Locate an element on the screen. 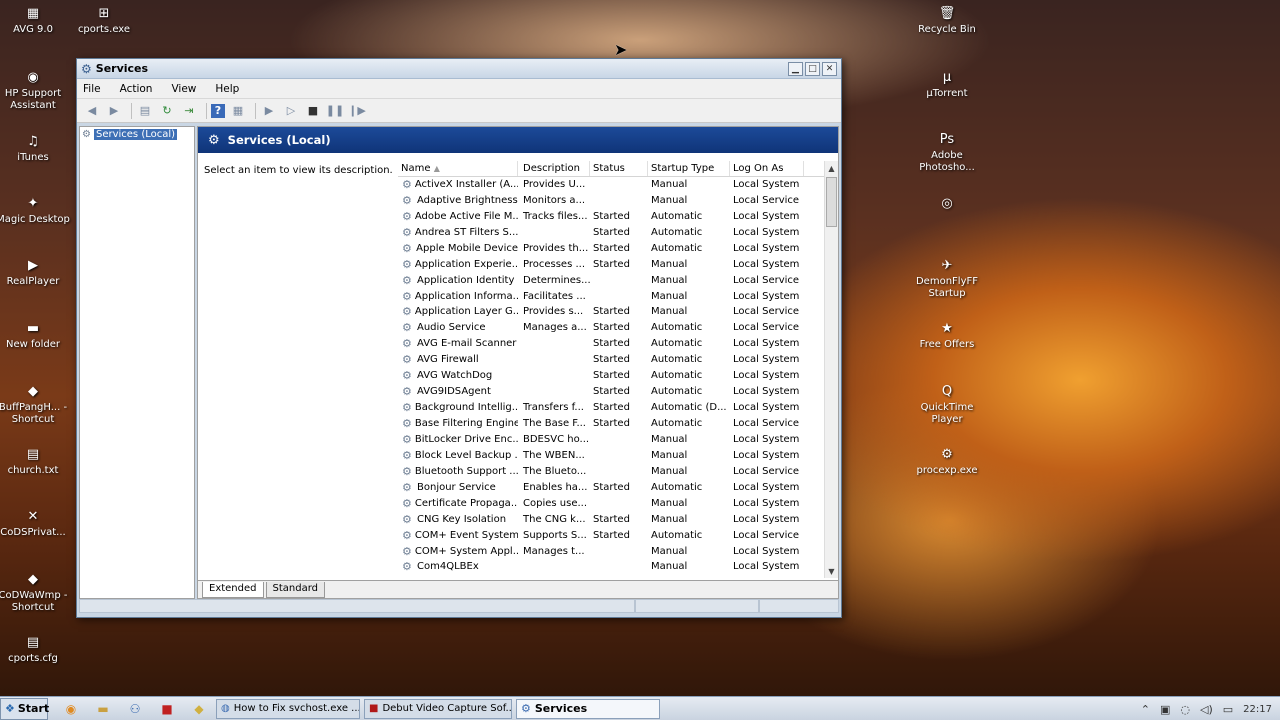 This screenshot has height=720, width=1280. desktop-icon: ▶ RealPlayer is located at coordinates (35, 273).